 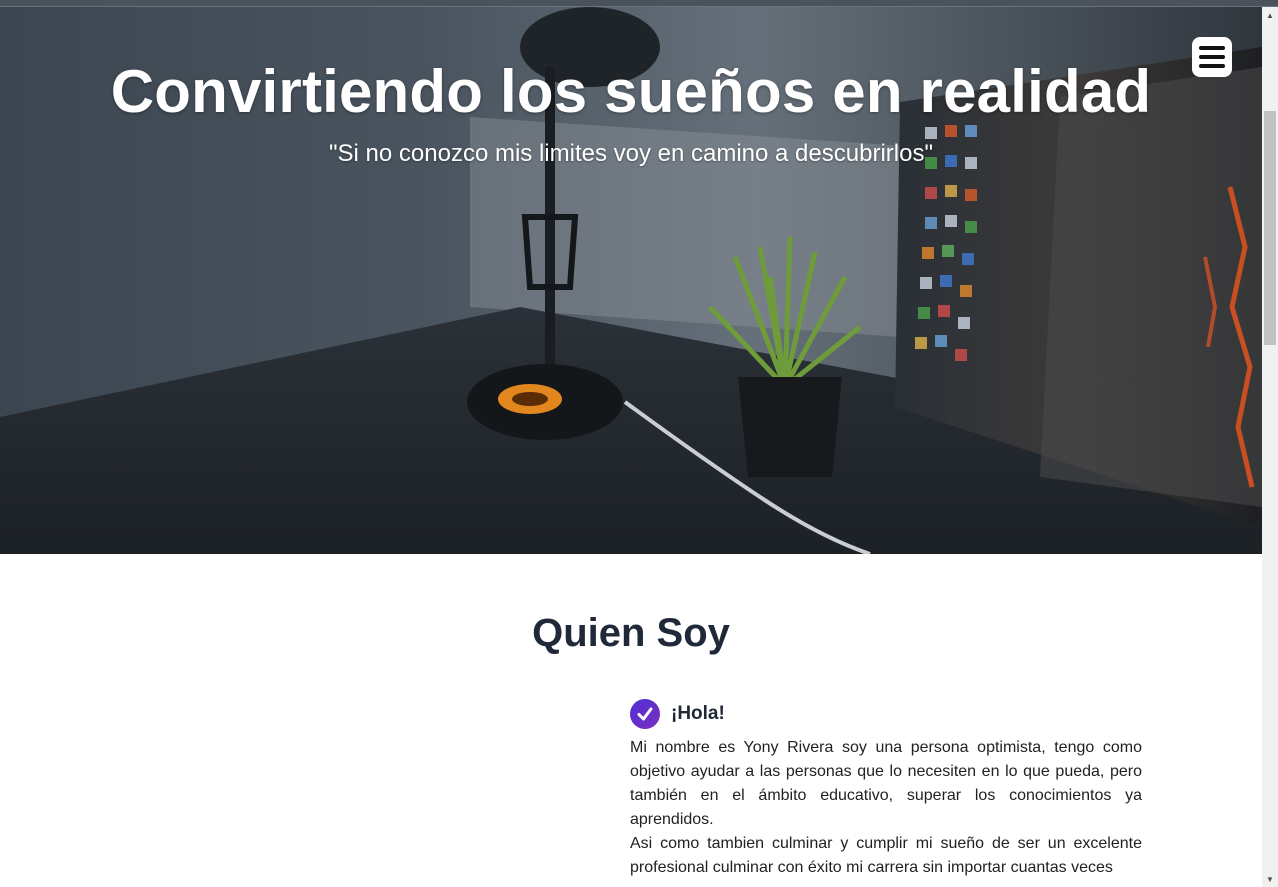 I want to click on greeting-heading: ¡Hola!, so click(x=698, y=713).